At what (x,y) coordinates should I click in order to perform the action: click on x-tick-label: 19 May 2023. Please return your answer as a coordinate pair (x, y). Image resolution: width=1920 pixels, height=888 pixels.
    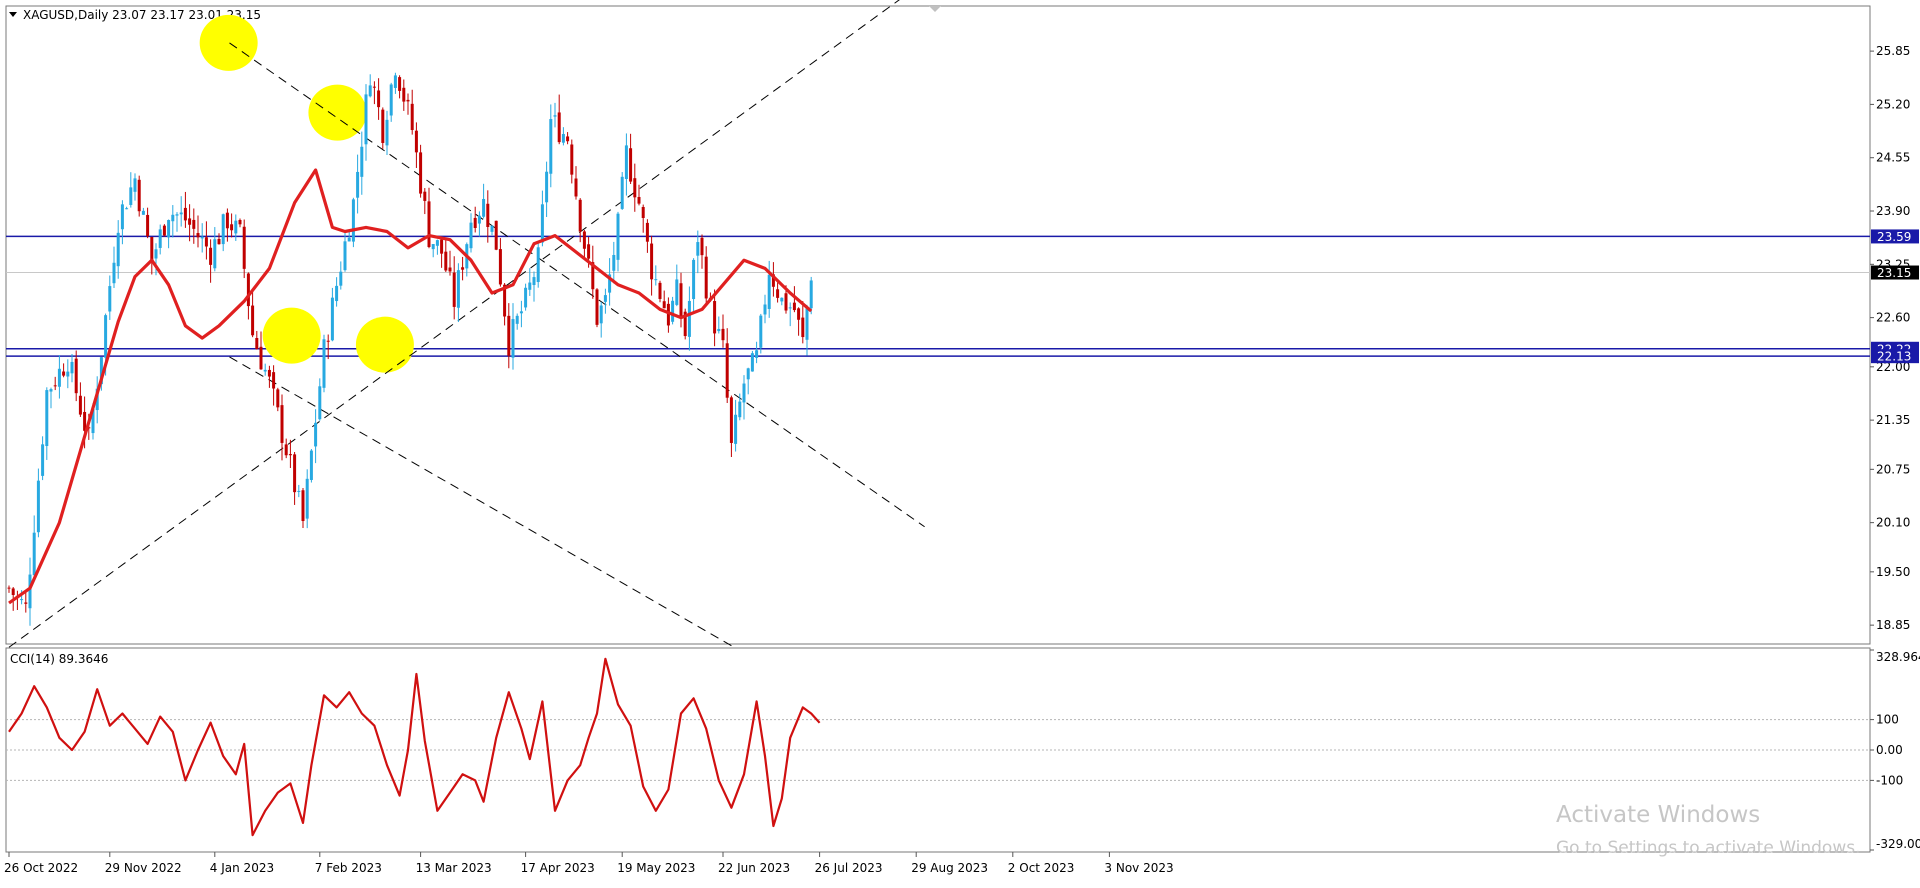
    Looking at the image, I should click on (656, 868).